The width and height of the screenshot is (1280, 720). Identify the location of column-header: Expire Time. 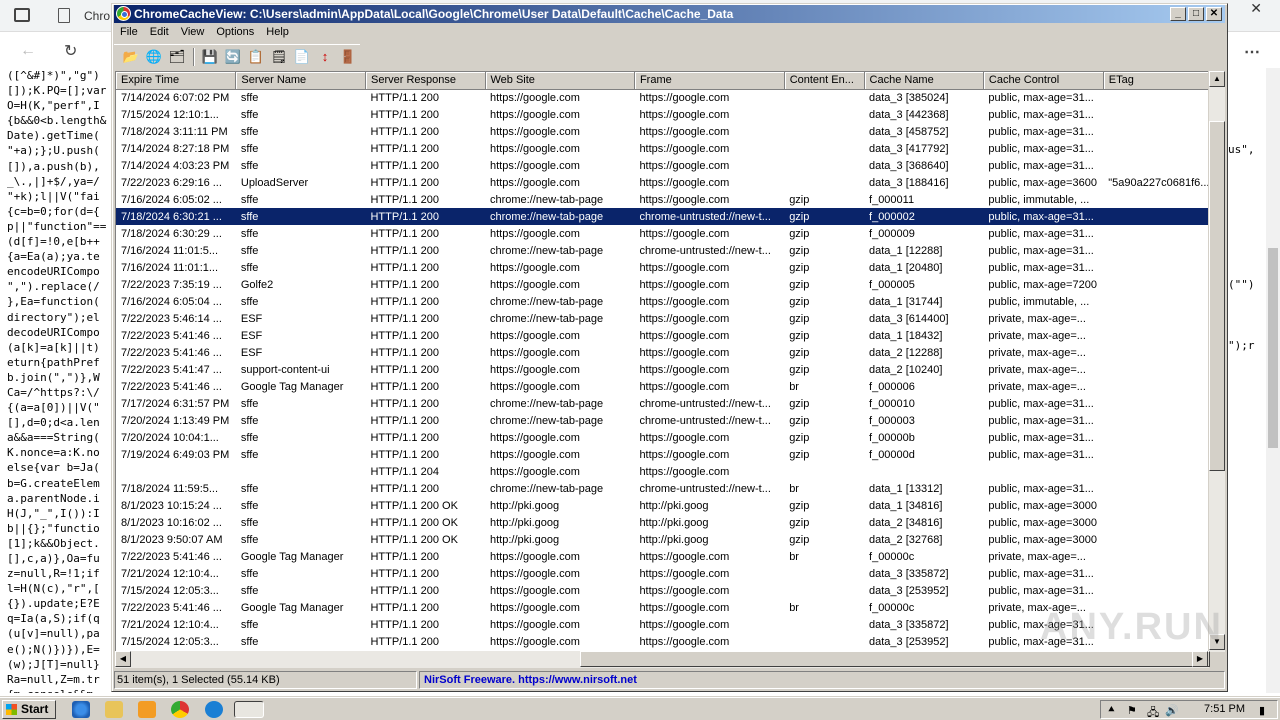
(176, 81).